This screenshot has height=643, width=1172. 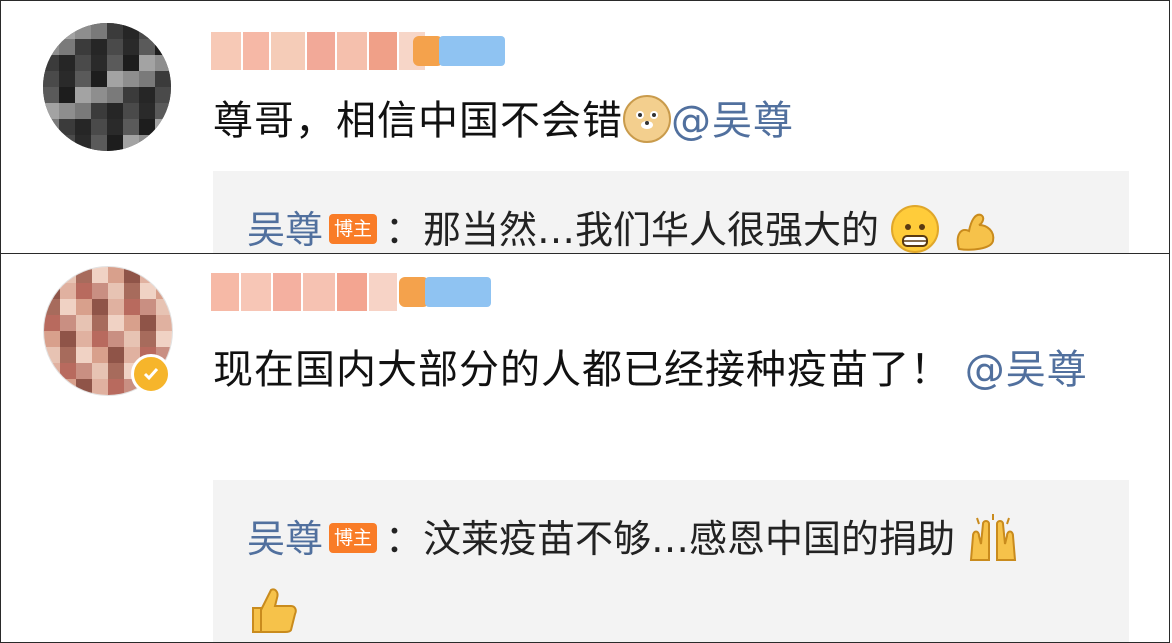 What do you see at coordinates (651, 230) in the screenshot?
I see `reply-body: 那当然…我们华人很强大的` at bounding box center [651, 230].